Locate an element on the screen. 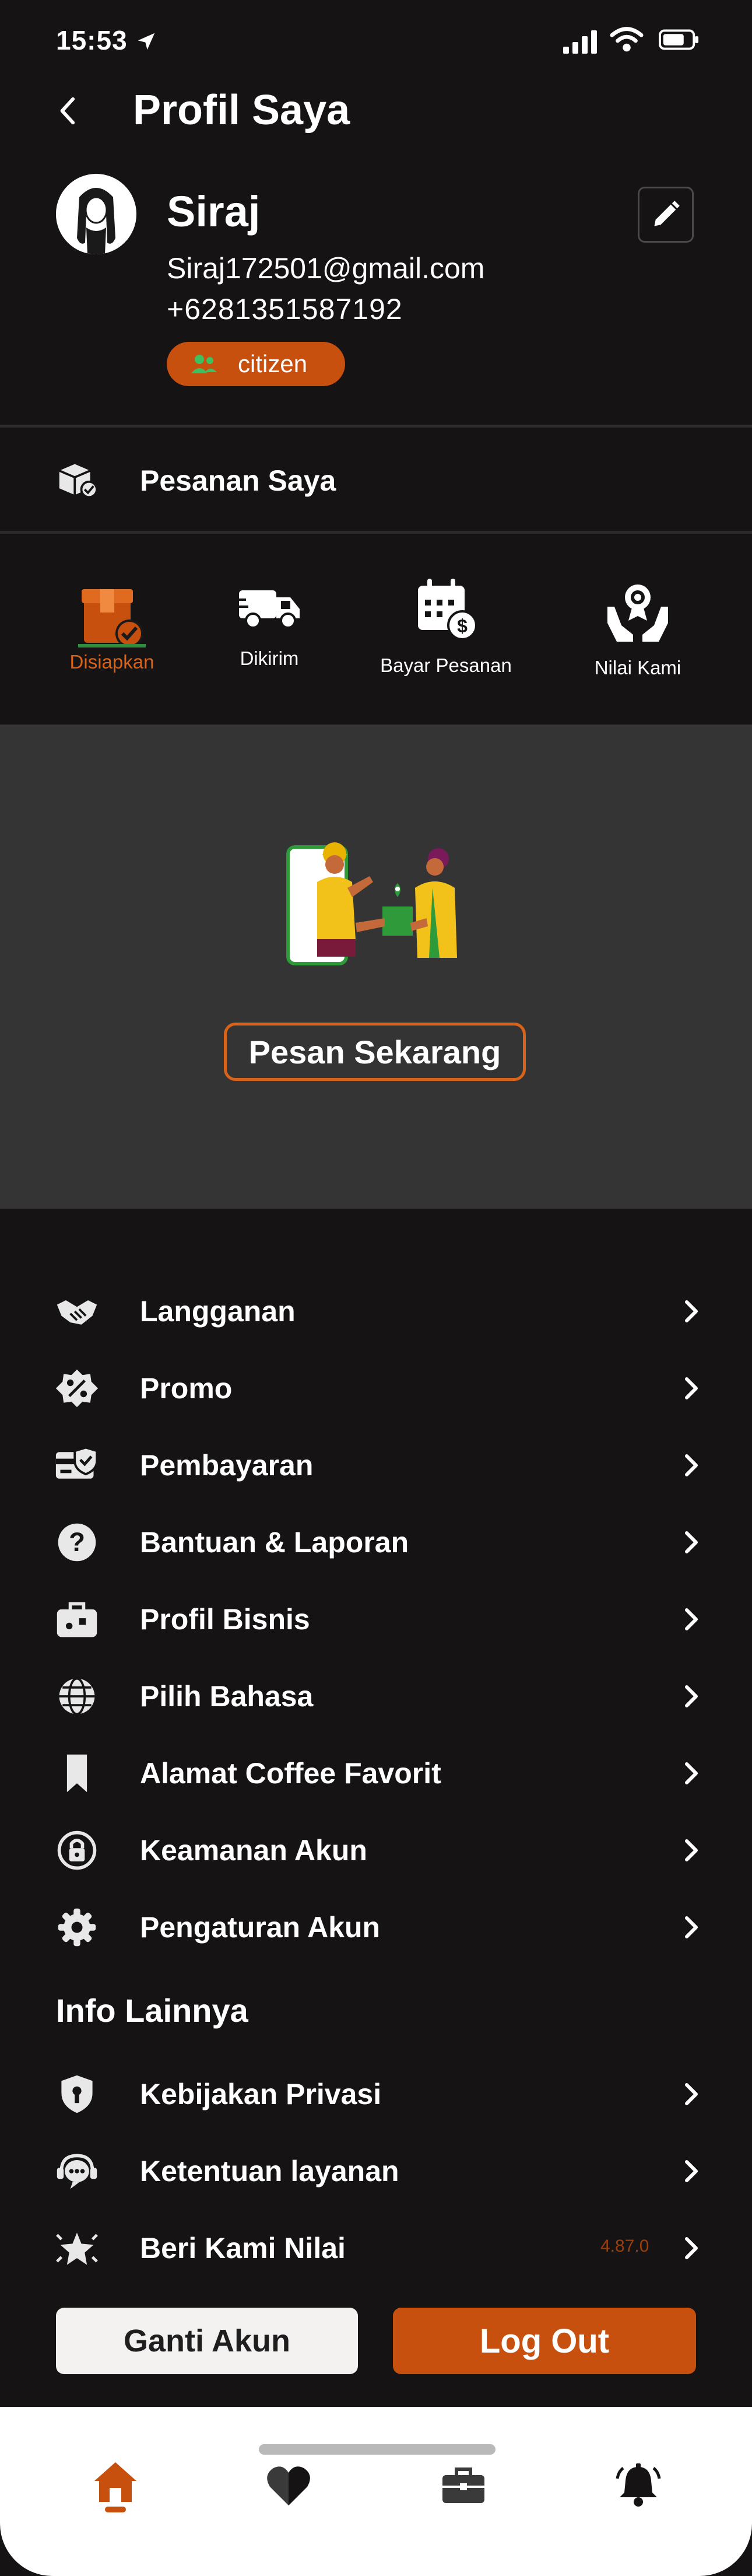 The image size is (752, 2576). profile-phone: +6281351587192 is located at coordinates (285, 309).